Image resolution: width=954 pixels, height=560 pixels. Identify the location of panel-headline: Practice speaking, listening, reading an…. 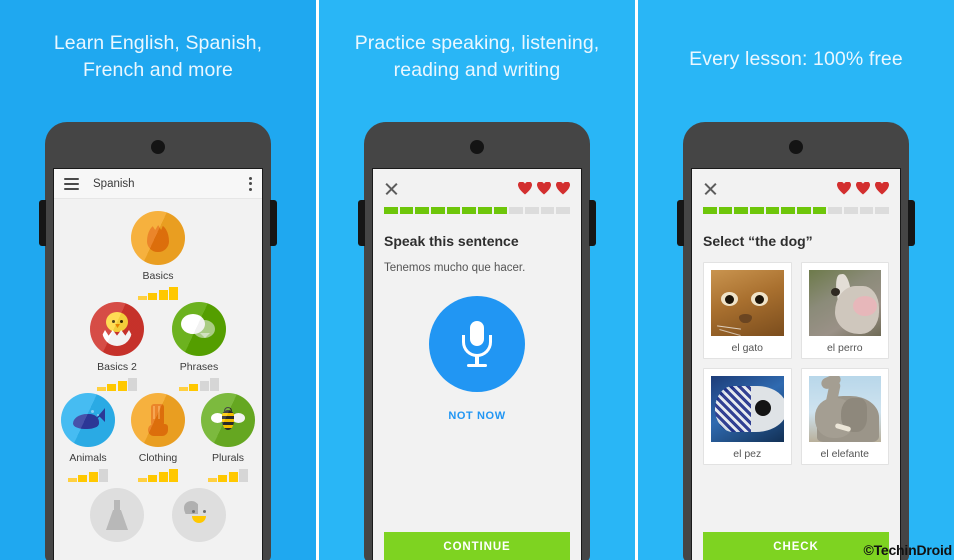
(477, 57).